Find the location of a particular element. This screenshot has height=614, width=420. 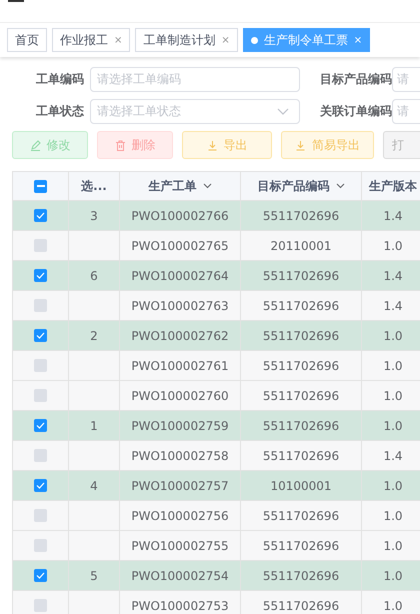

field-label: 目标产品编码 is located at coordinates (355, 79).